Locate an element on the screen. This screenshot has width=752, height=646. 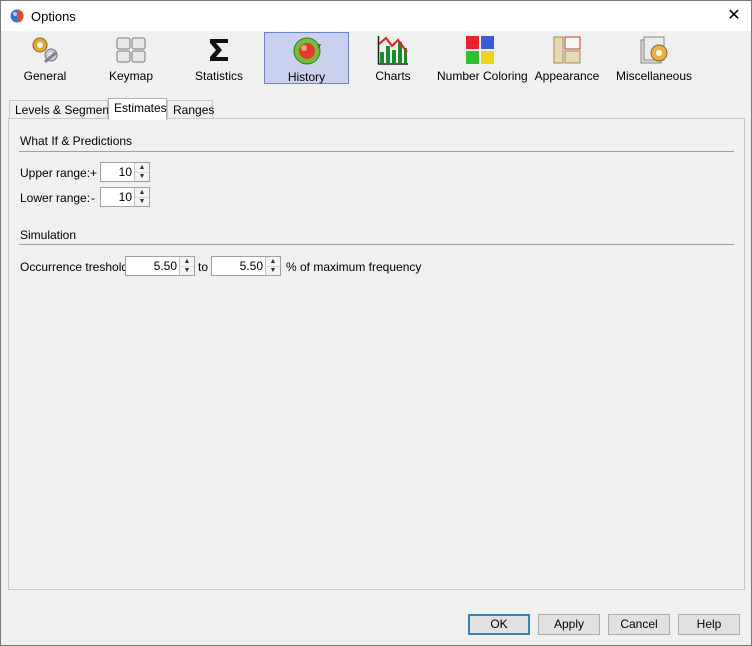
toolbar-general: General is located at coordinates (45, 58).